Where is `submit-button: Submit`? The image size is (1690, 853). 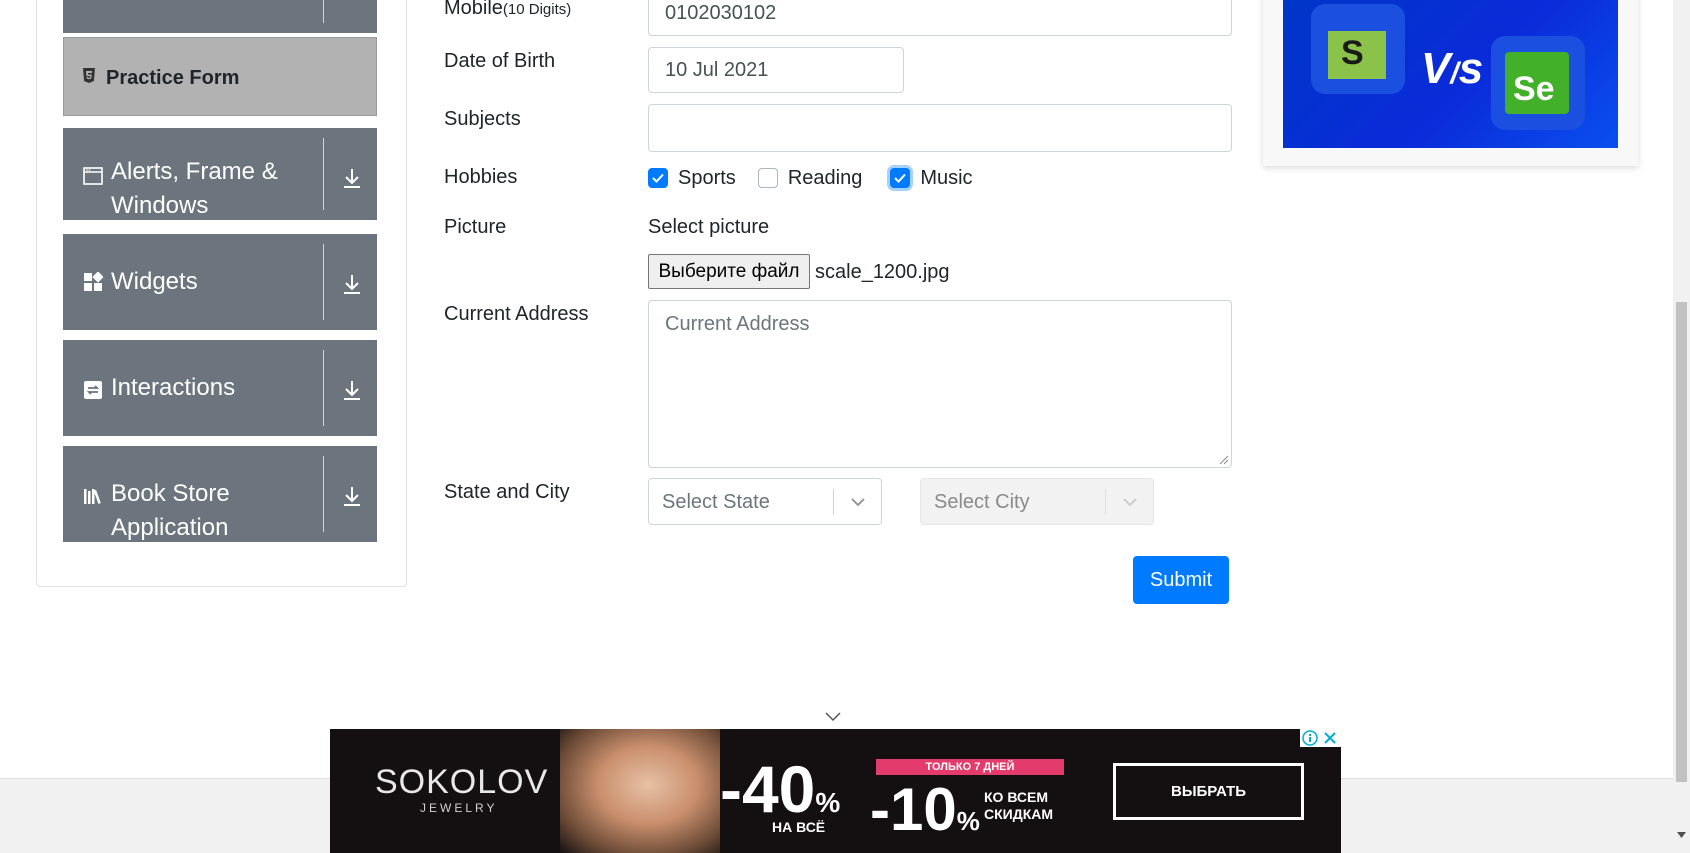 submit-button: Submit is located at coordinates (1181, 580).